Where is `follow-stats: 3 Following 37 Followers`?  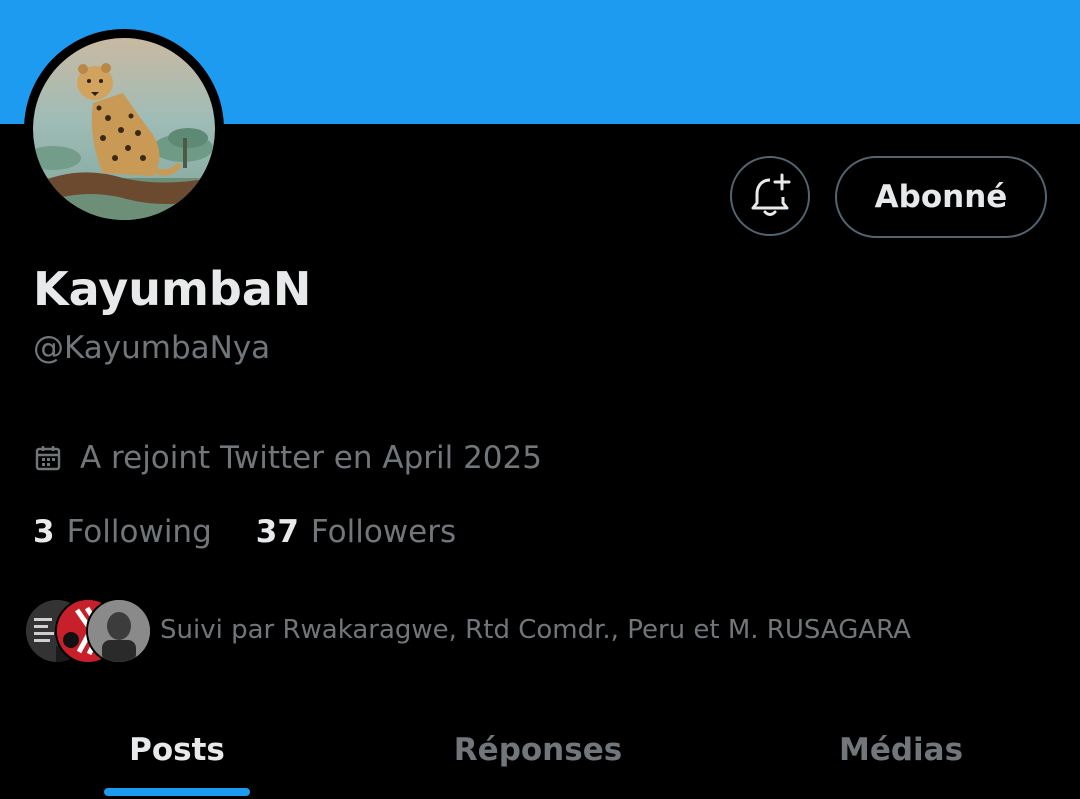
follow-stats: 3 Following 37 Followers is located at coordinates (244, 532).